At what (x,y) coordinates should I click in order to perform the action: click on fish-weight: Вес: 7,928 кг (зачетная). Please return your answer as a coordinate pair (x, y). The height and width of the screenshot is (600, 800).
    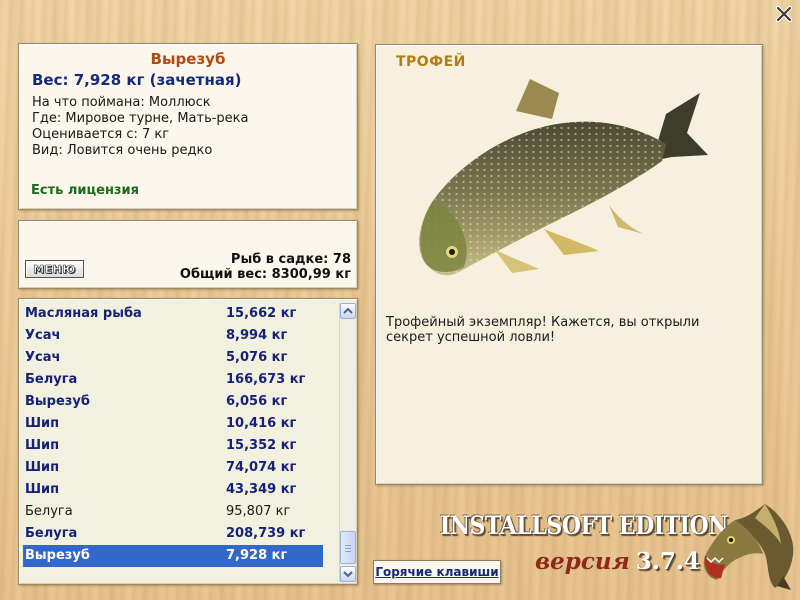
    Looking at the image, I should click on (137, 80).